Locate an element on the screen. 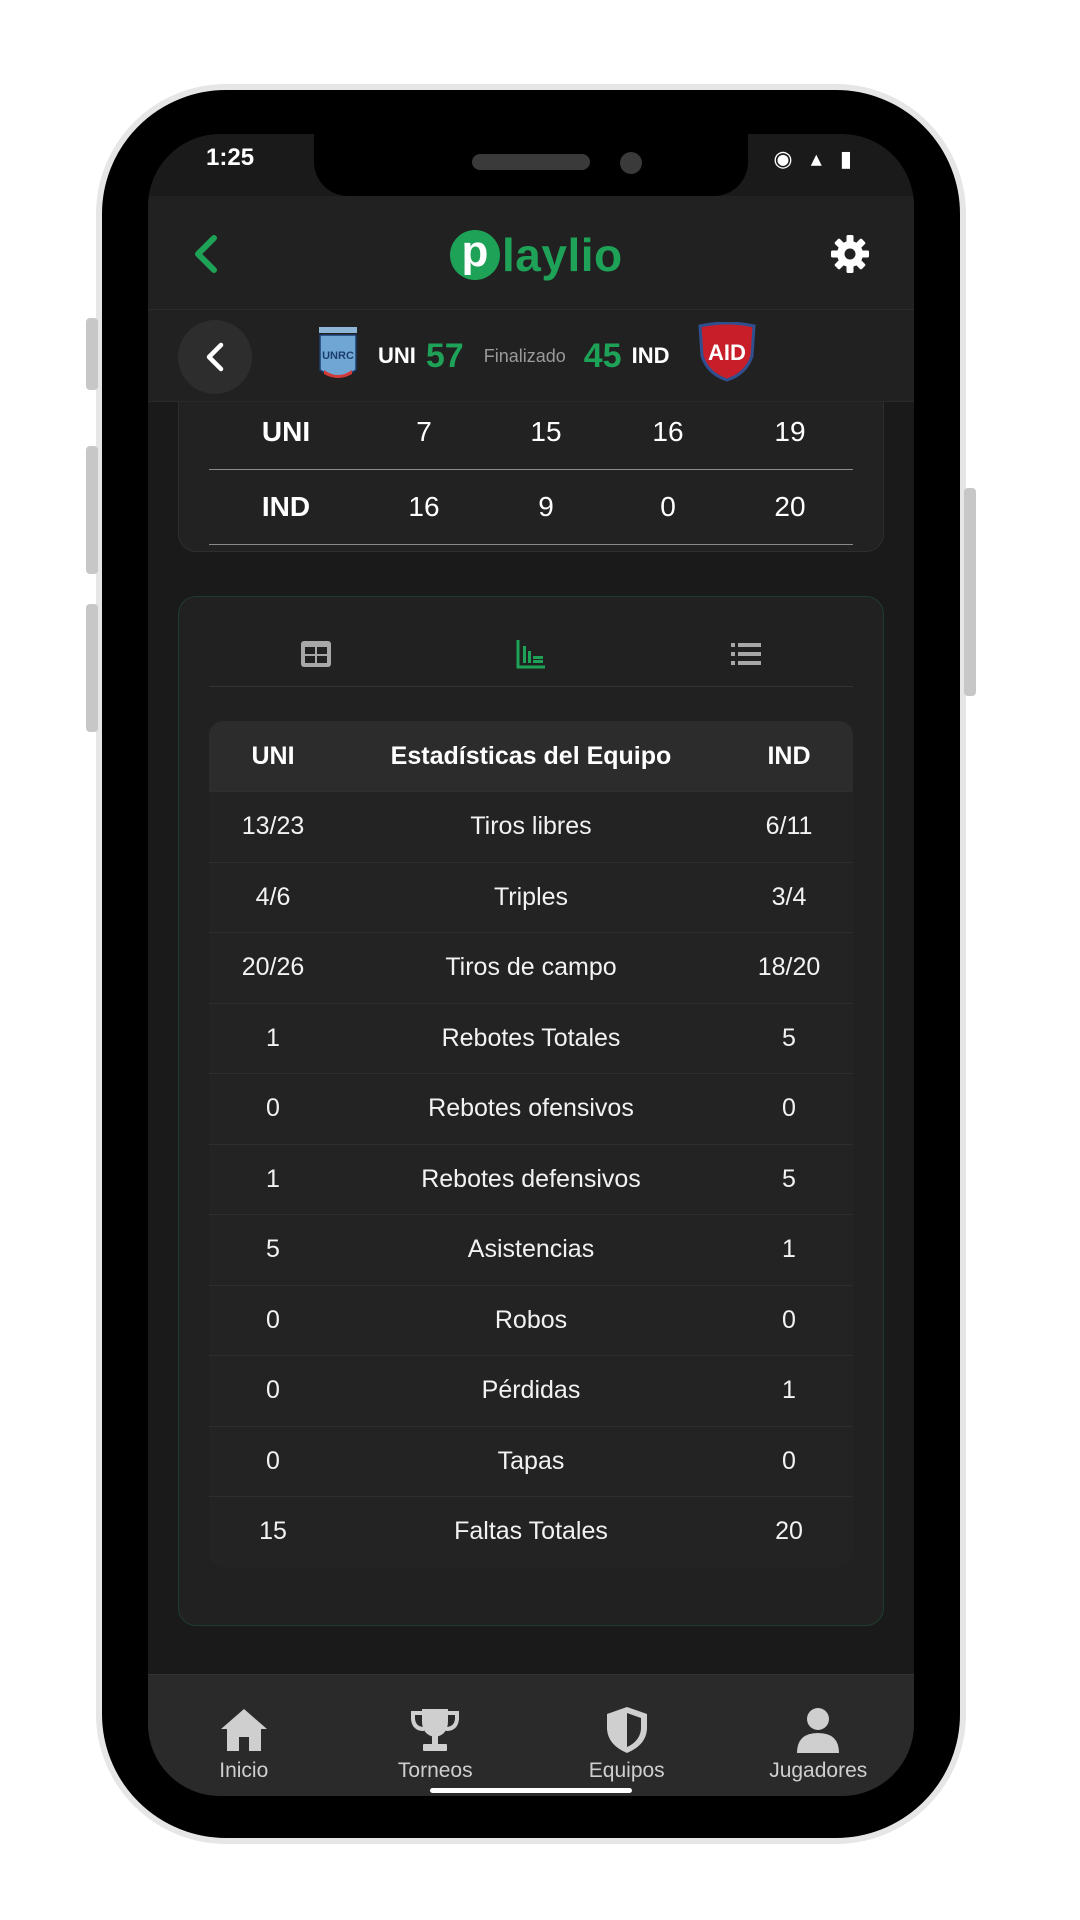  list-icon is located at coordinates (745, 653).